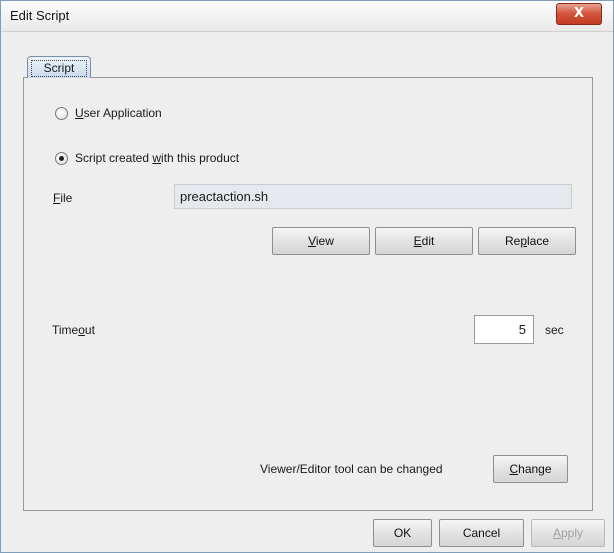 The image size is (614, 553). I want to click on view-button: View, so click(321, 241).